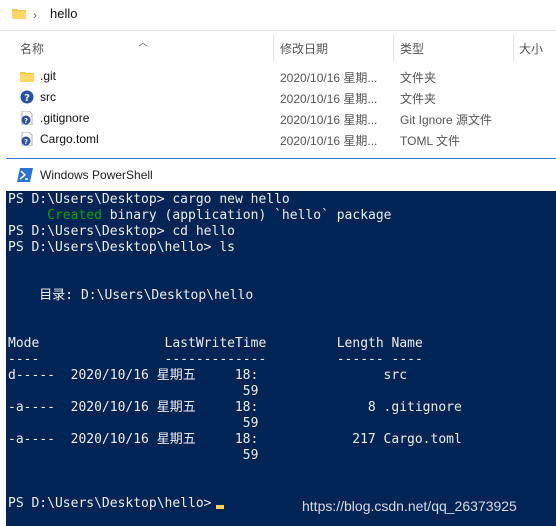 Image resolution: width=556 pixels, height=526 pixels. Describe the element at coordinates (412, 48) in the screenshot. I see `column-type: 类型` at that location.